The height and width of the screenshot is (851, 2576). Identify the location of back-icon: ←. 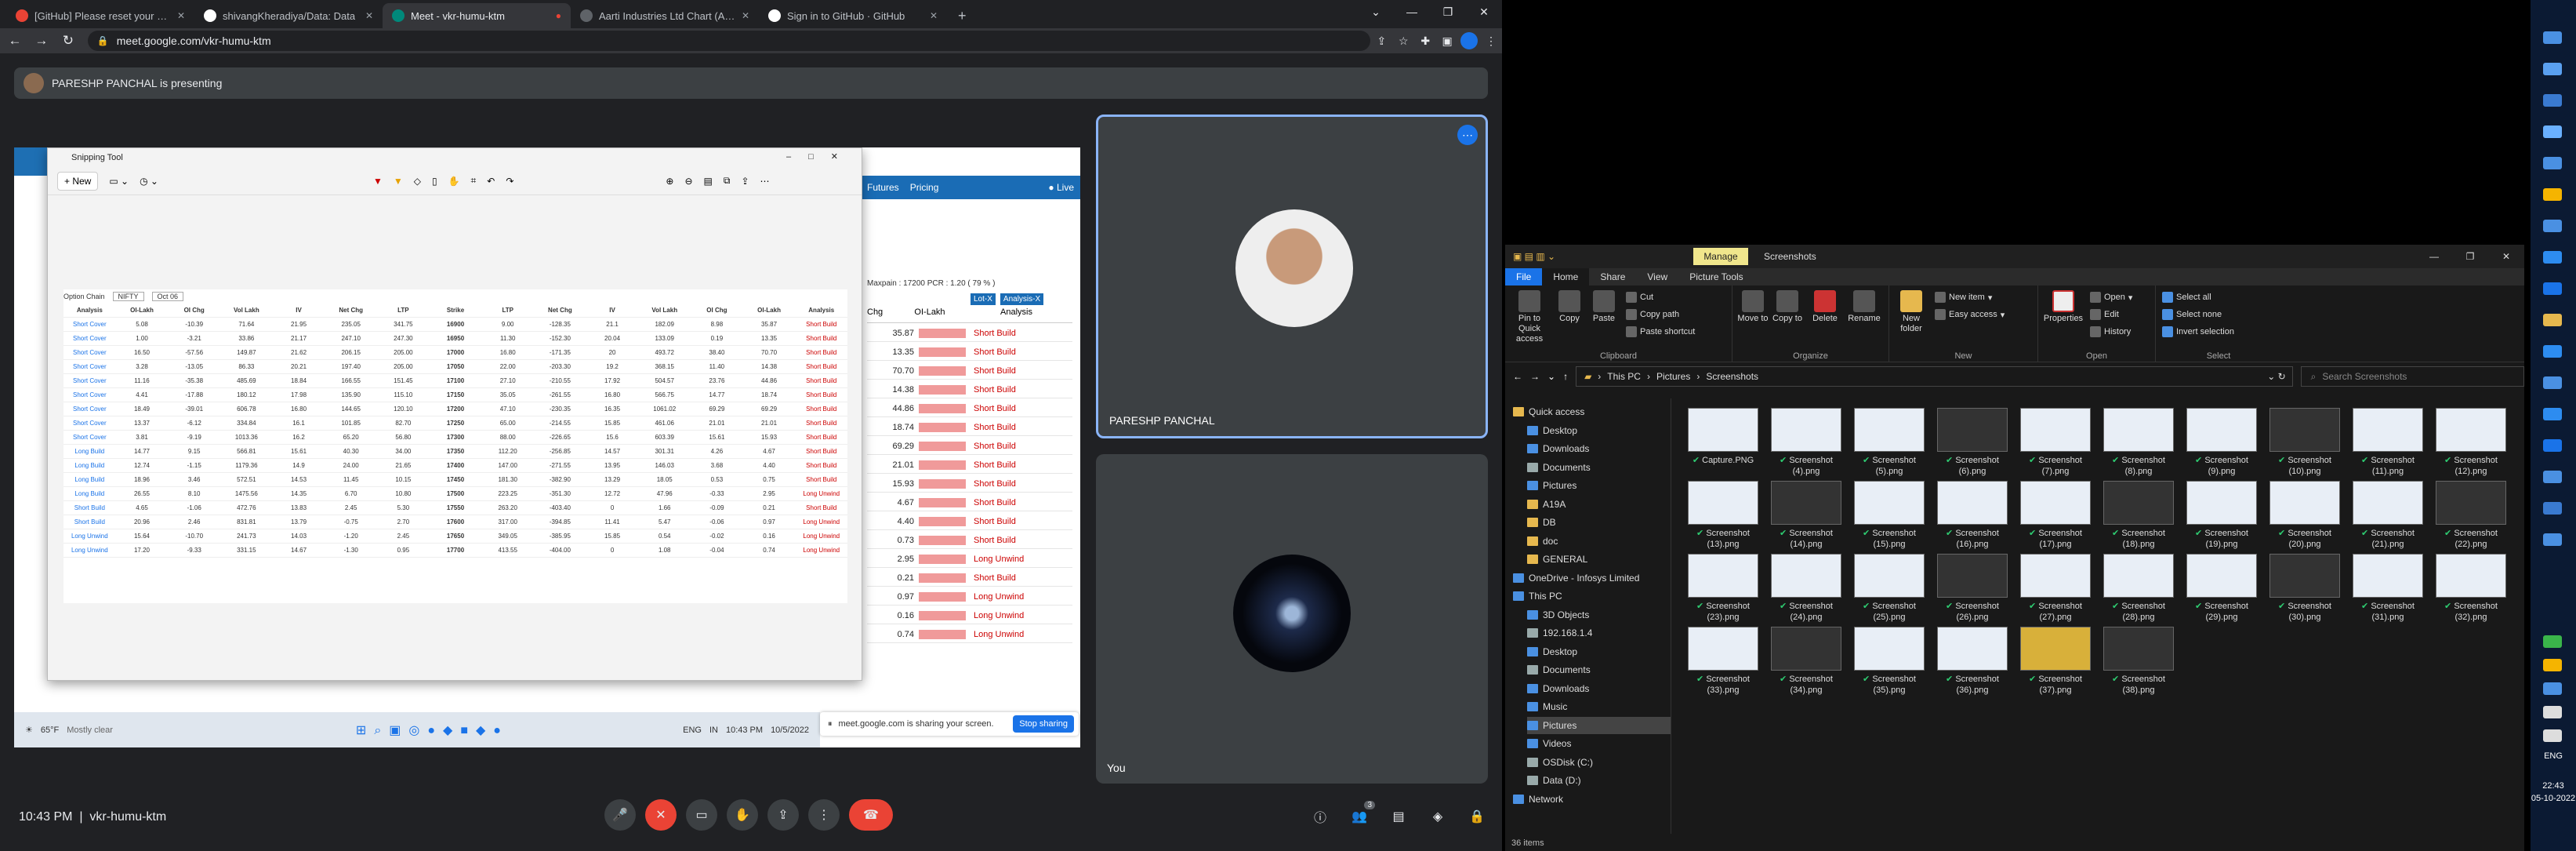
(15, 41).